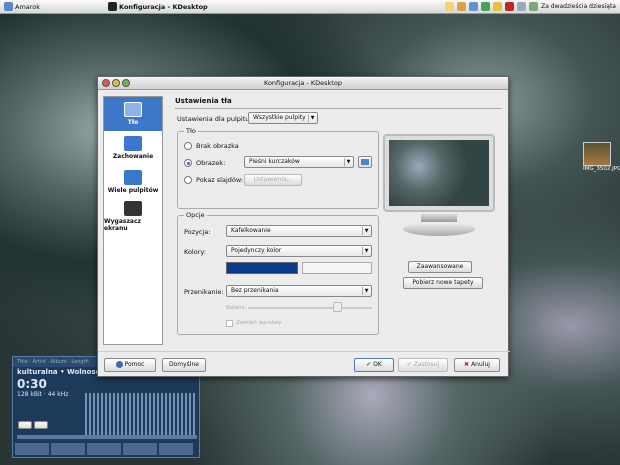 The width and height of the screenshot is (620, 465). Describe the element at coordinates (126, 83) in the screenshot. I see `maximize-window-button` at that location.